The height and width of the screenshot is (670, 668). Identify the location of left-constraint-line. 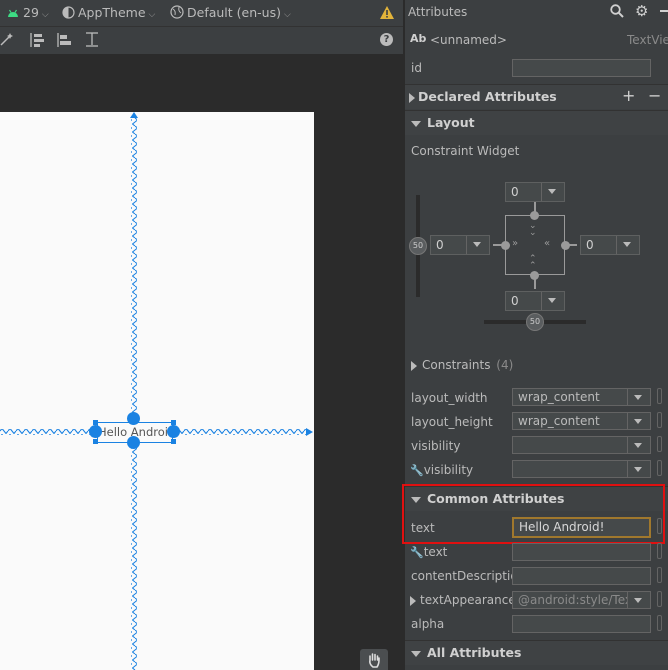
(46, 432).